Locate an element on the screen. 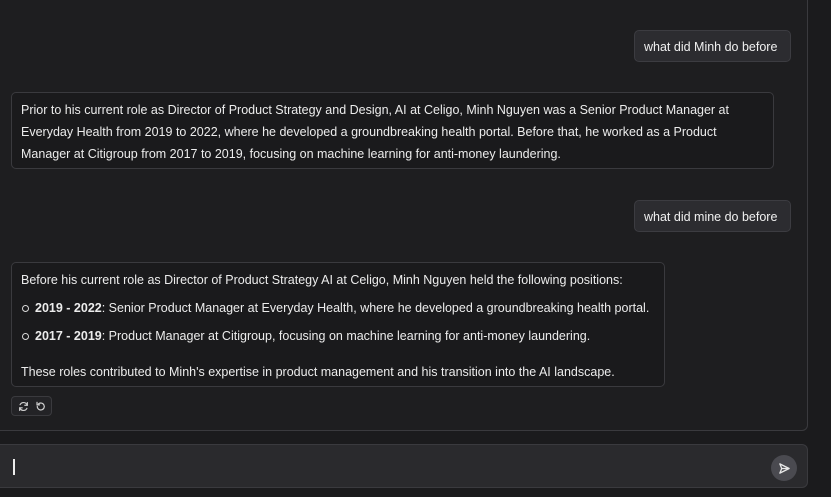 Image resolution: width=831 pixels, height=497 pixels. message-actions is located at coordinates (31, 406).